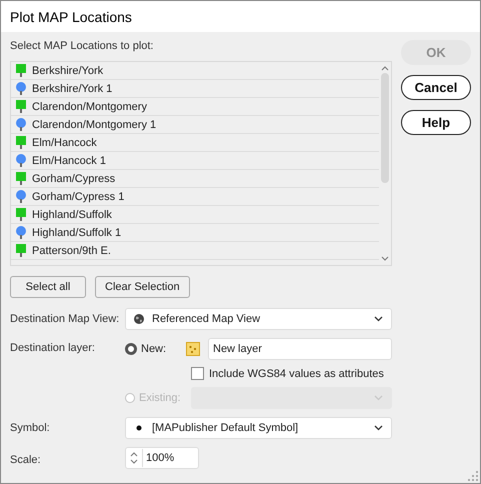 Image resolution: width=481 pixels, height=484 pixels. What do you see at coordinates (291, 373) in the screenshot?
I see `wgs84-checkbox: Include WGS84 values as attributes` at bounding box center [291, 373].